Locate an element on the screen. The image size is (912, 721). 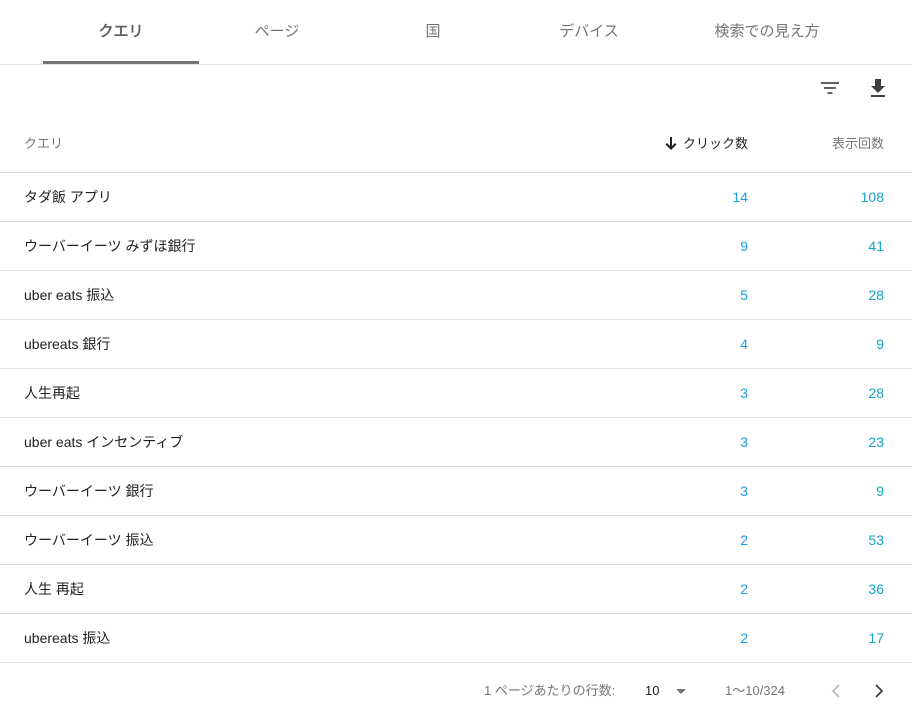
chevron-left-icon is located at coordinates (836, 691).